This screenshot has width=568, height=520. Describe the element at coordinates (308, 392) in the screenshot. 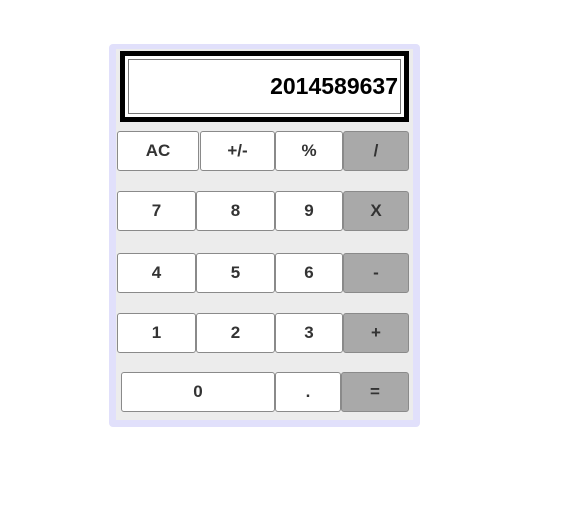

I see `decimal-button: .` at that location.